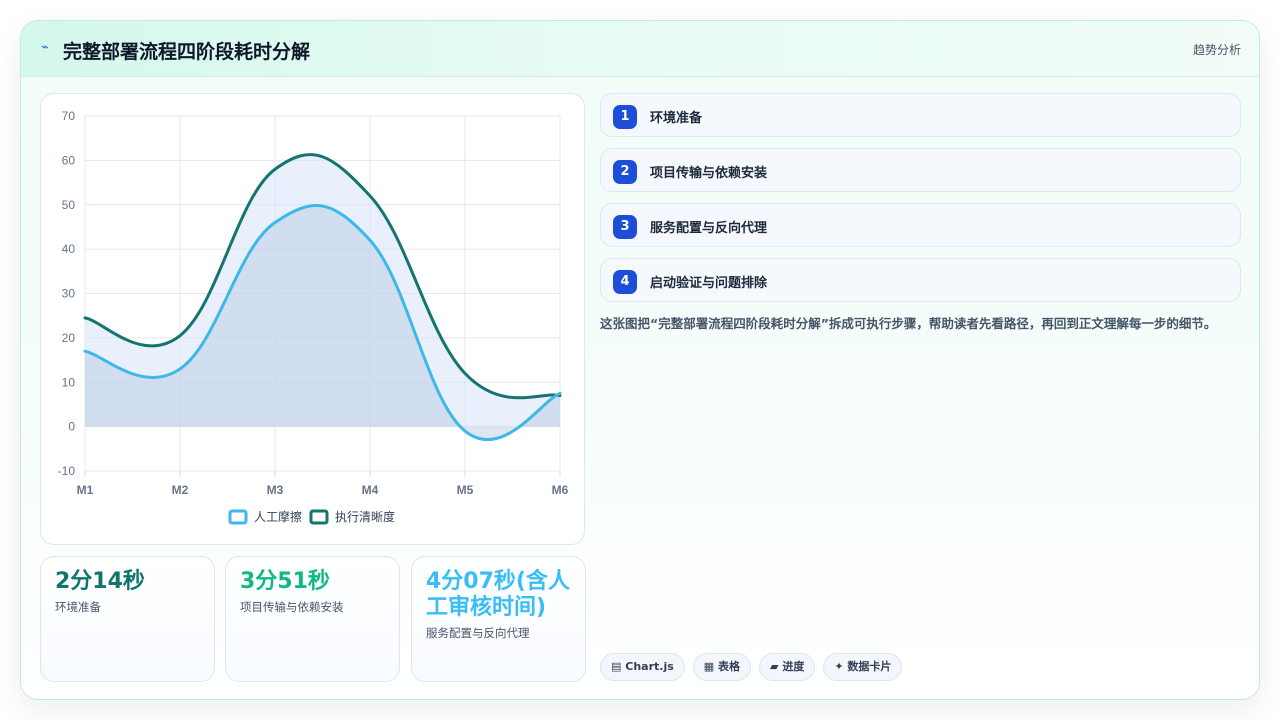 The image size is (1280, 720). Describe the element at coordinates (625, 282) in the screenshot. I see `step-number: 4` at that location.